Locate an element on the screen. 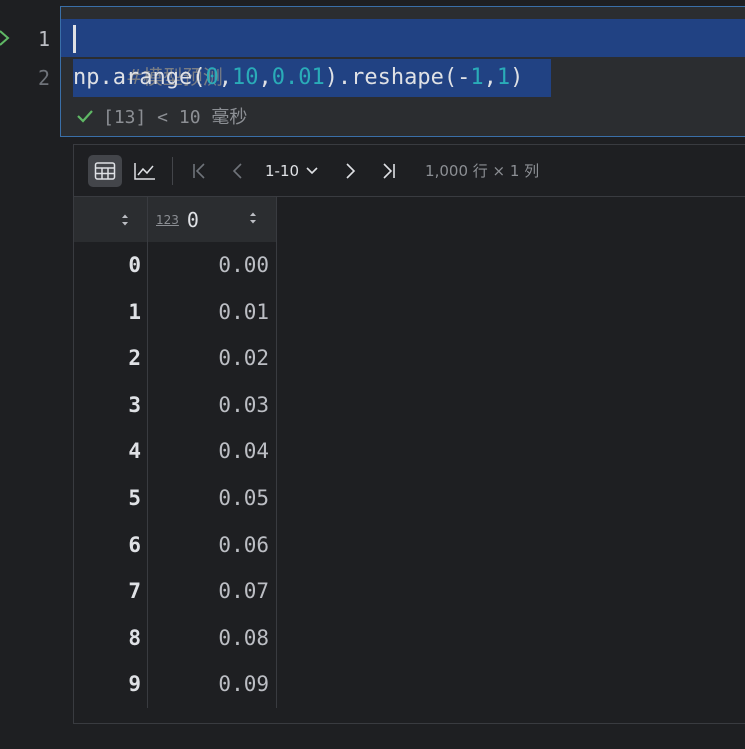  row-index: 5 is located at coordinates (111, 498).